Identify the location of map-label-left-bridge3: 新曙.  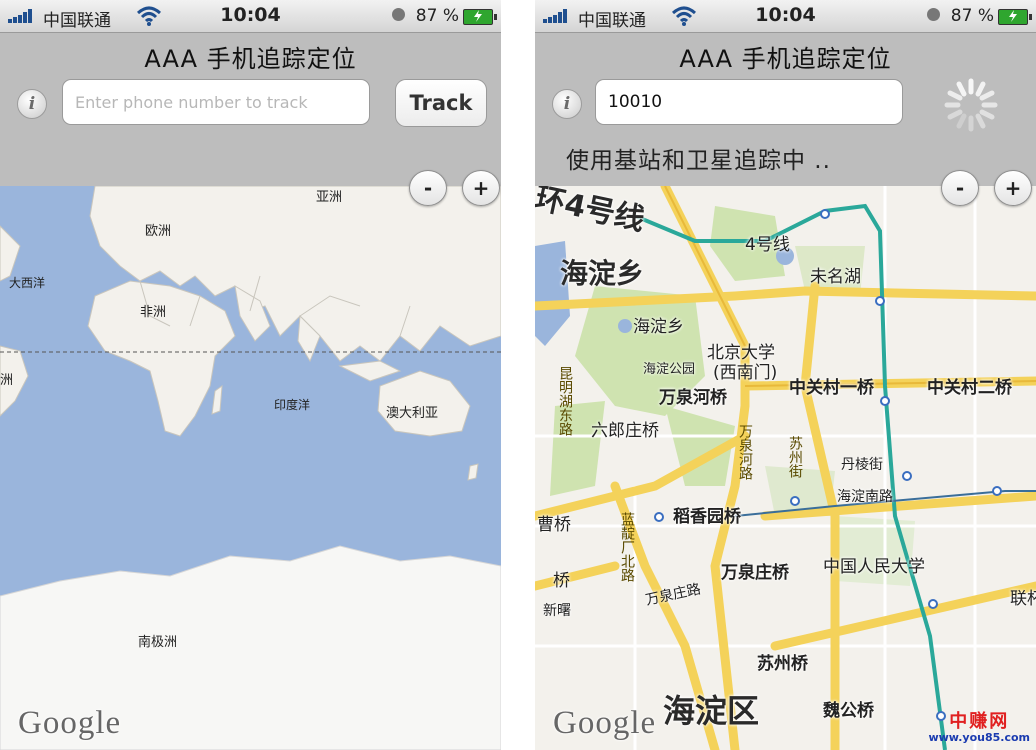
(557, 611).